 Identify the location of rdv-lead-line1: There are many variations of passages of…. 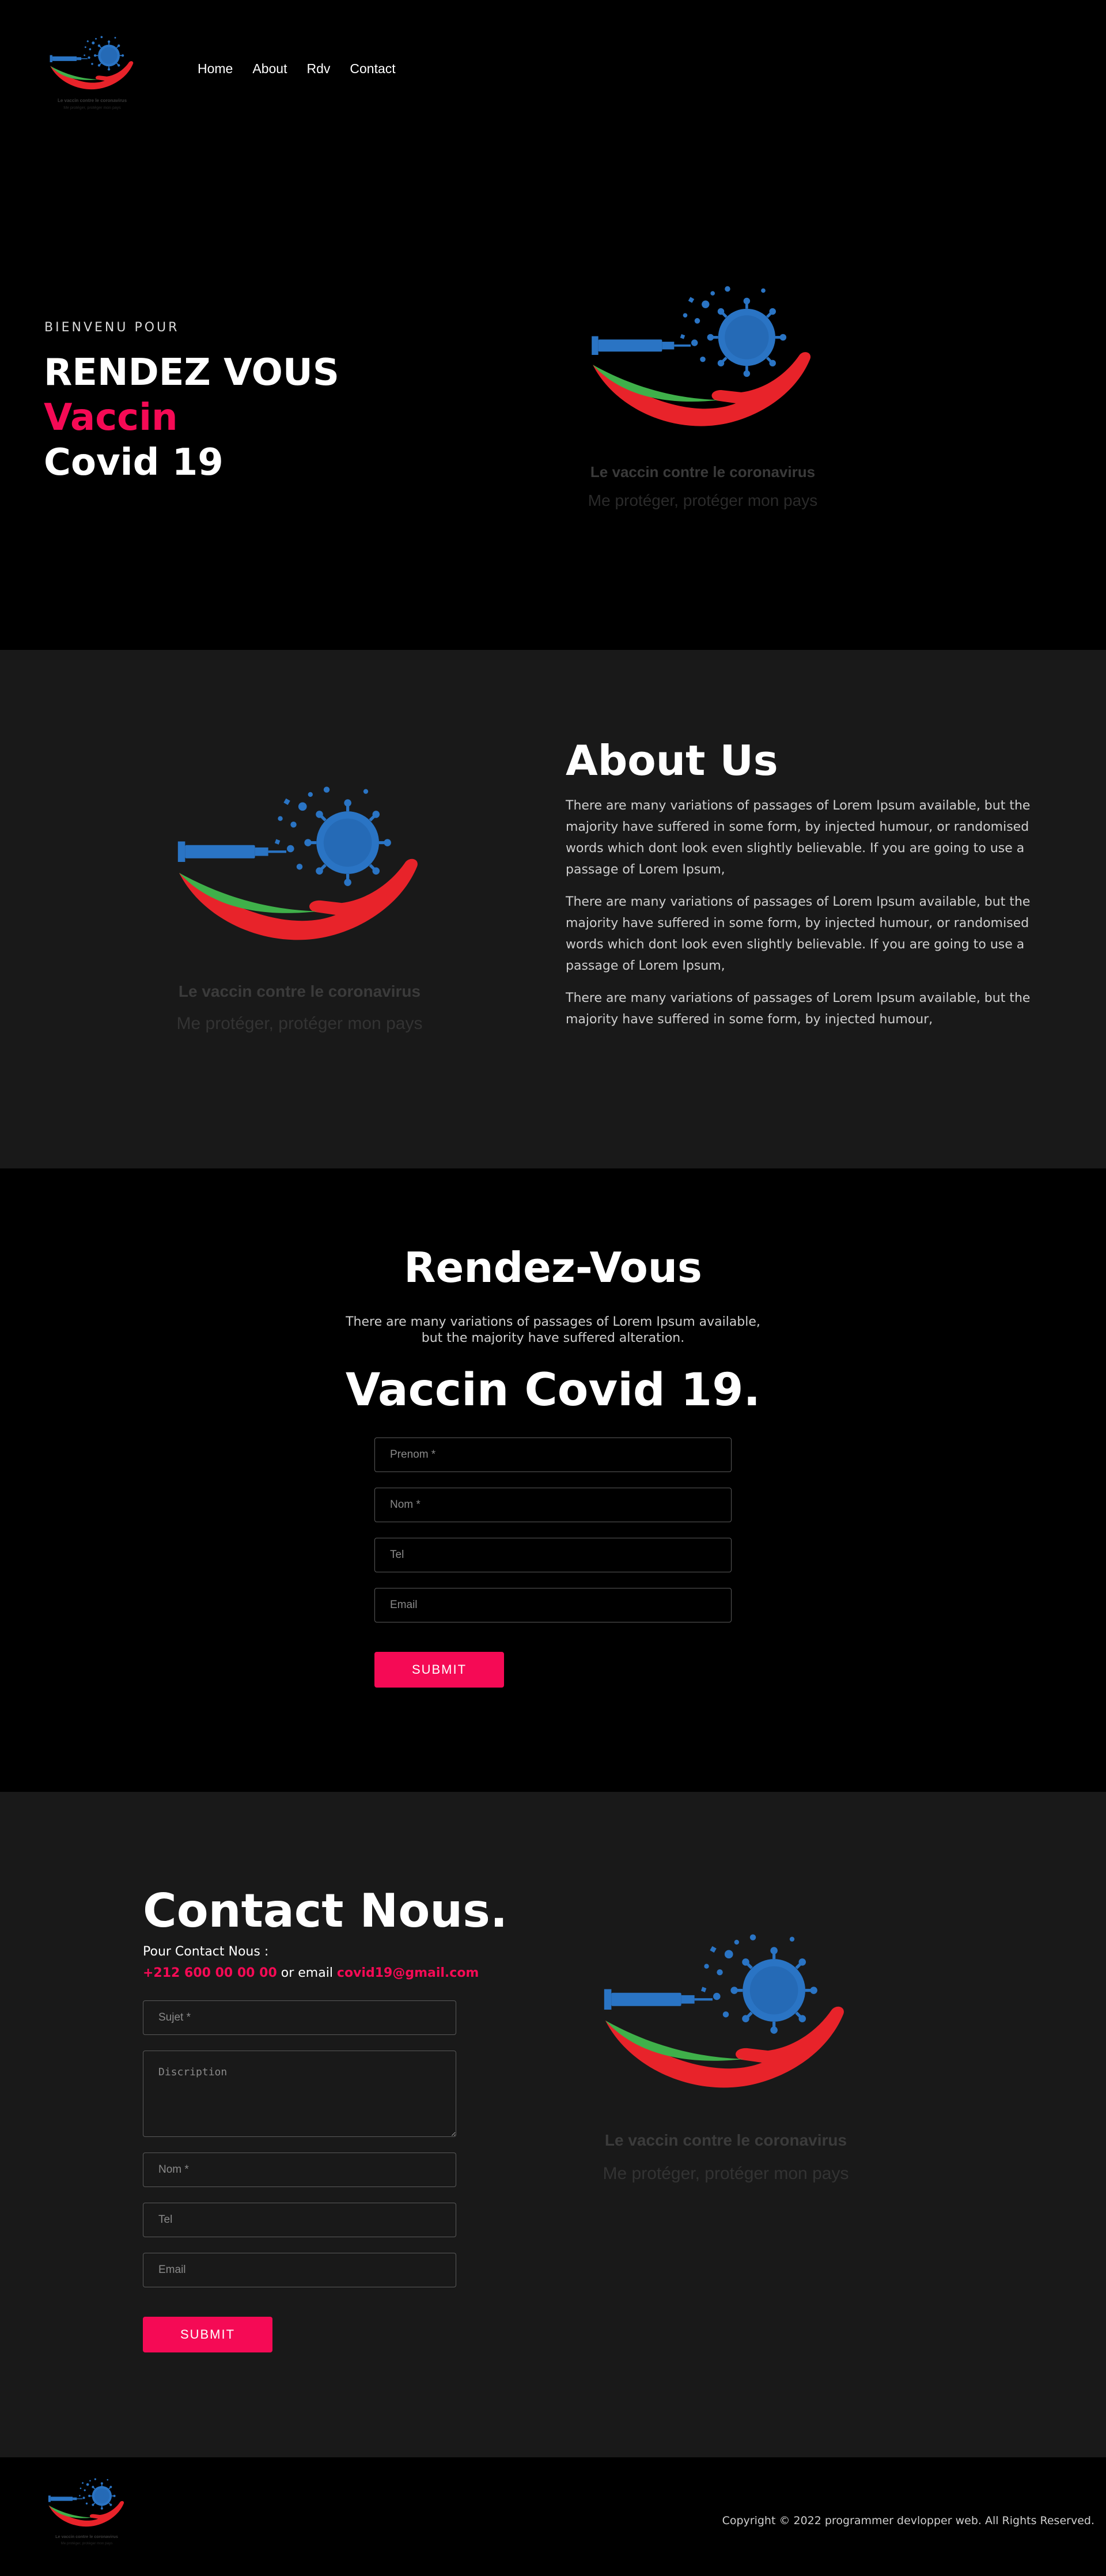
(553, 1322).